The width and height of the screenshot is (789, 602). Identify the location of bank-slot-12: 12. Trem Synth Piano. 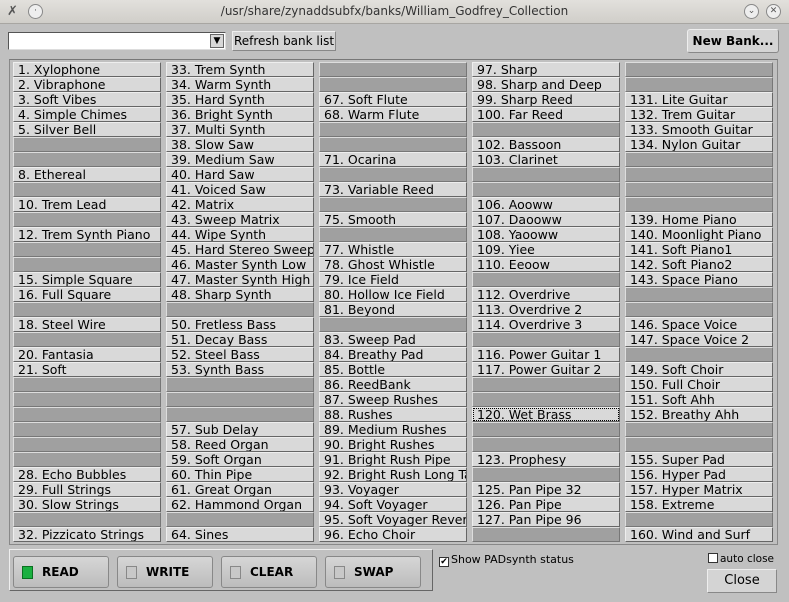
(87, 234).